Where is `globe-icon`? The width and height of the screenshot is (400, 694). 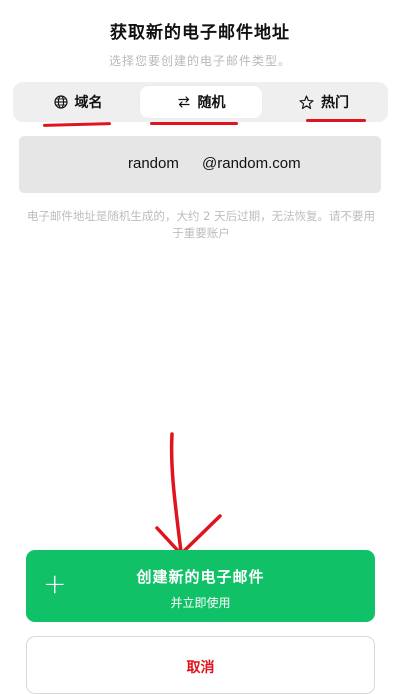 globe-icon is located at coordinates (60, 102).